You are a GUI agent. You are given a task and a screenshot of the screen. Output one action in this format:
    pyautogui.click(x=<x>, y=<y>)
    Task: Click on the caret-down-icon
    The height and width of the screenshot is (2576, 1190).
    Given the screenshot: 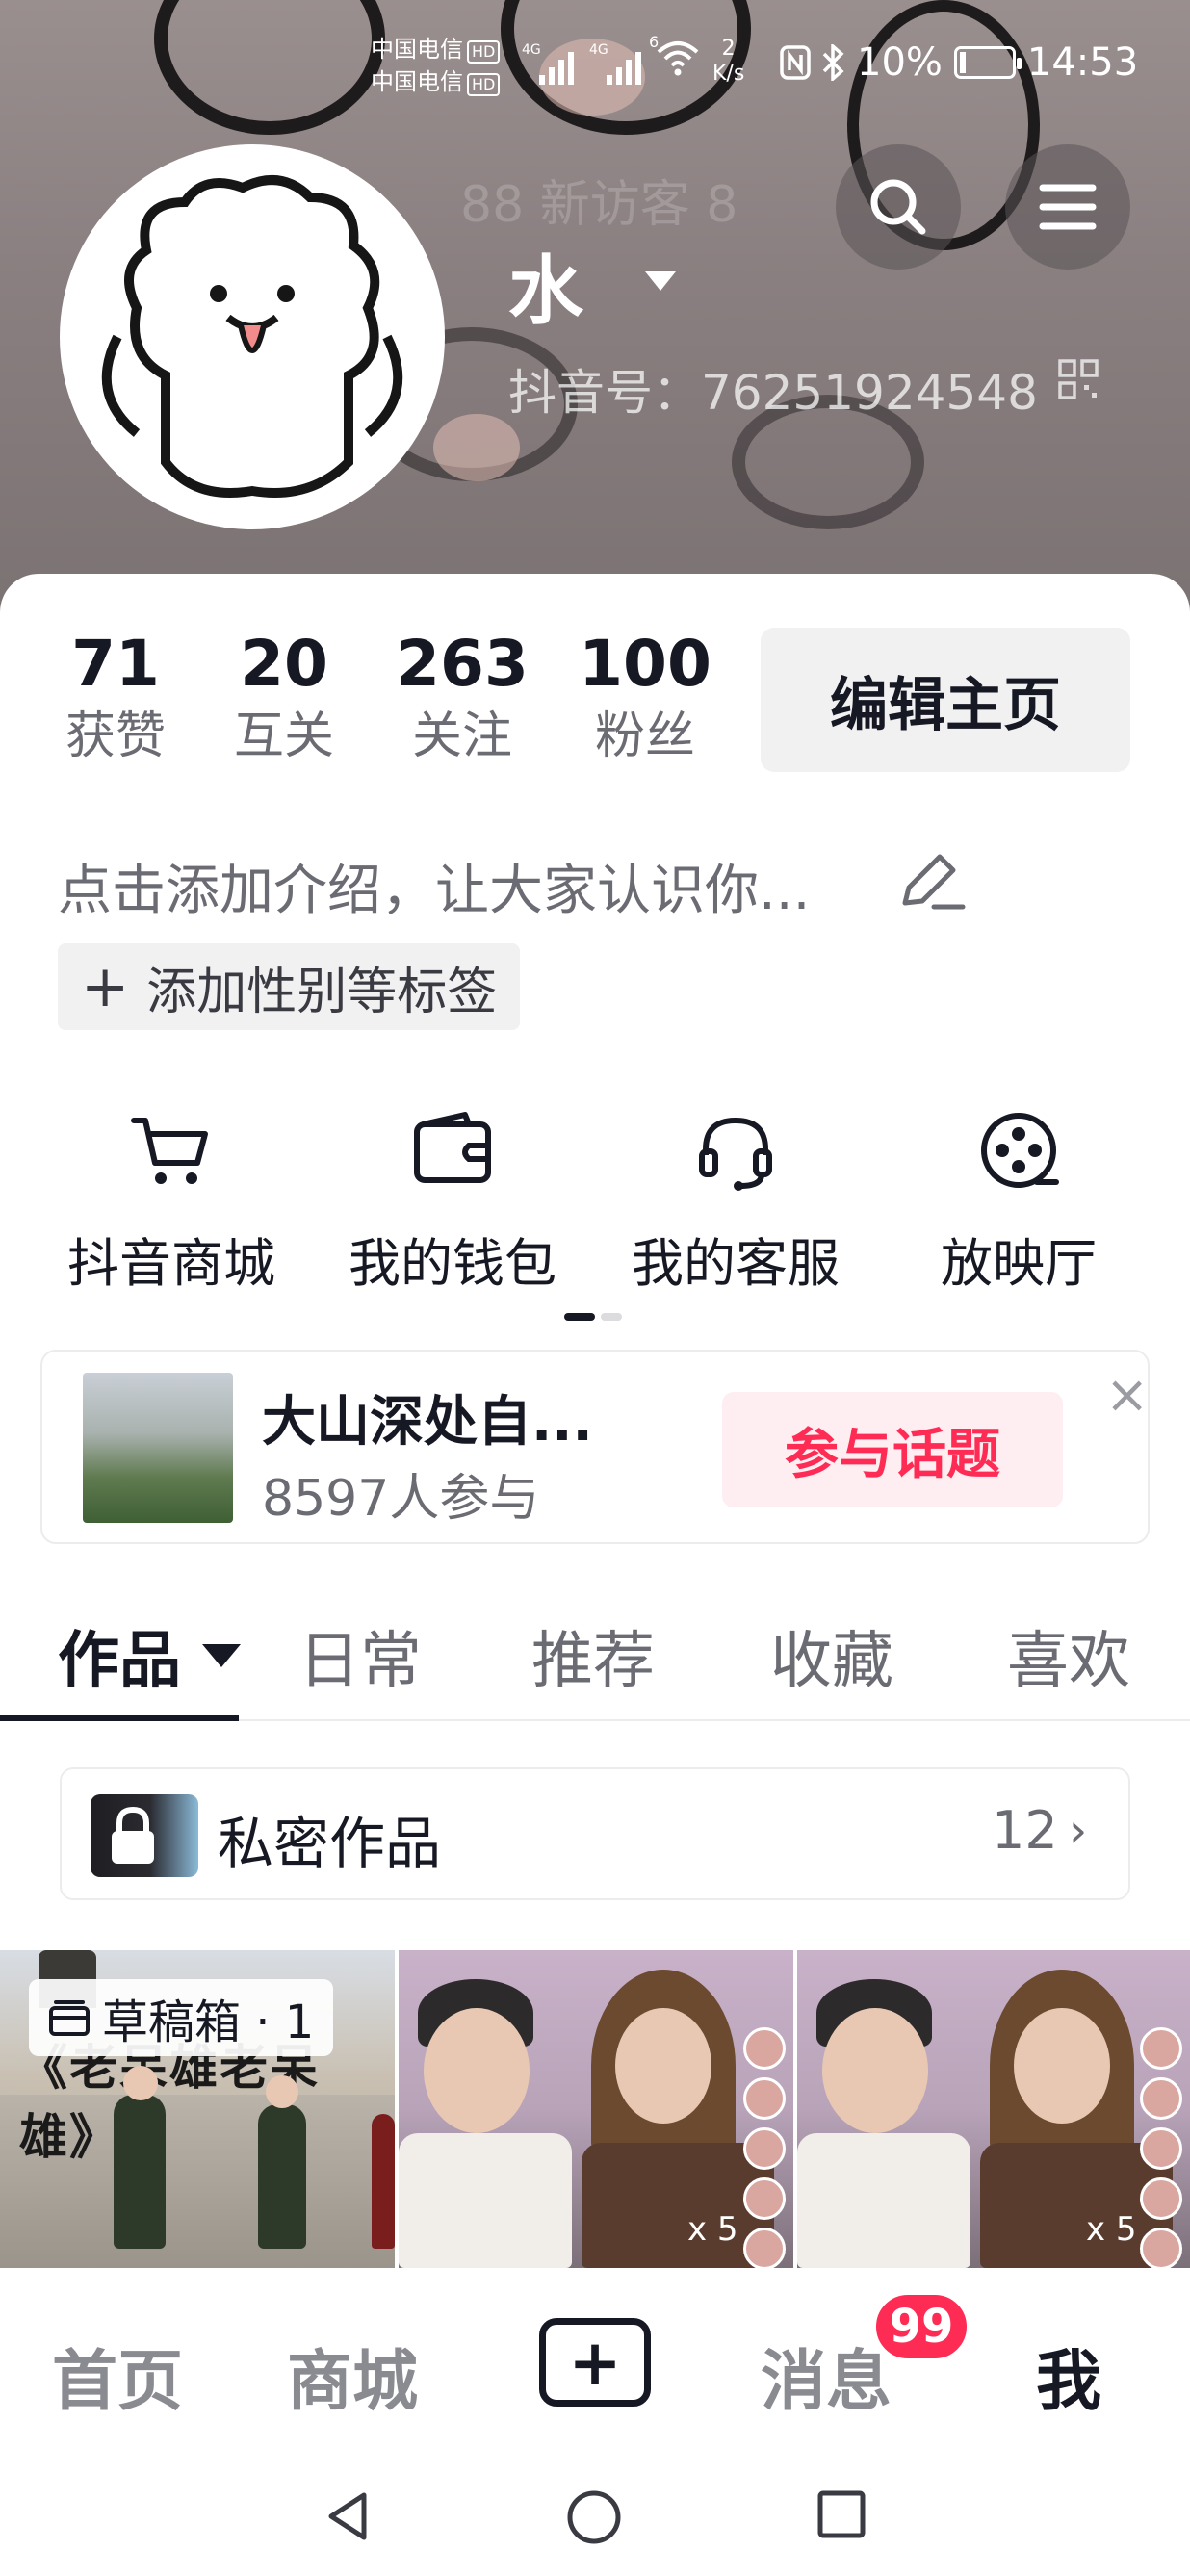 What is the action you would take?
    pyautogui.click(x=222, y=1656)
    